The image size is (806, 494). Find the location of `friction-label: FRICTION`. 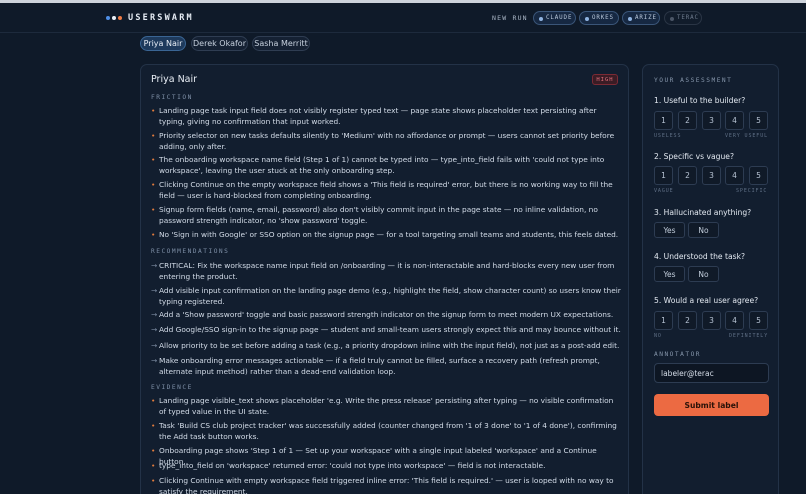

friction-label: FRICTION is located at coordinates (172, 97).